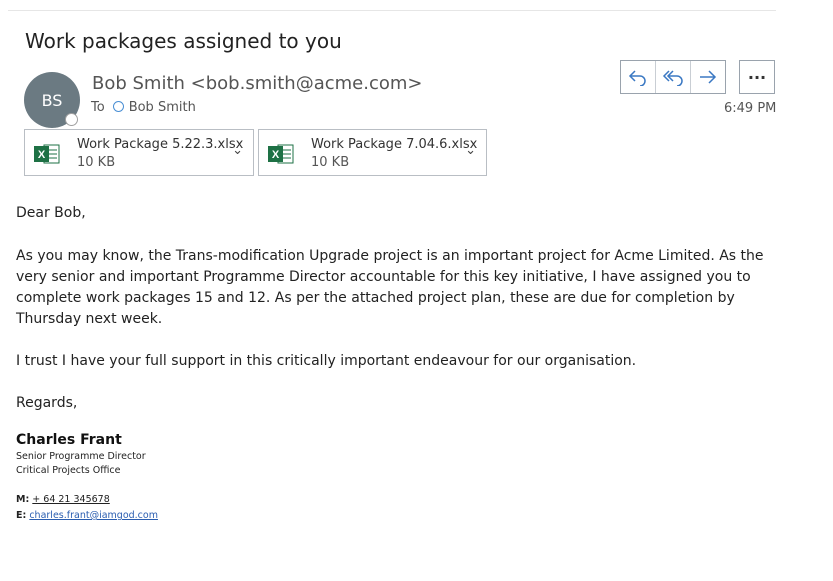  I want to click on sender-name: Bob Smith <bob.smith@acme.com>, so click(257, 83).